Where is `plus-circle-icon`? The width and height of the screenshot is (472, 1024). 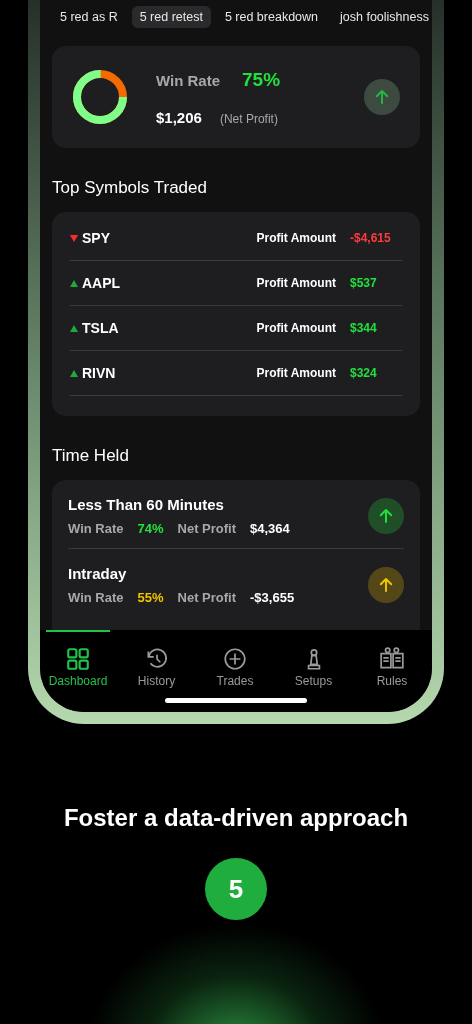
plus-circle-icon is located at coordinates (235, 659).